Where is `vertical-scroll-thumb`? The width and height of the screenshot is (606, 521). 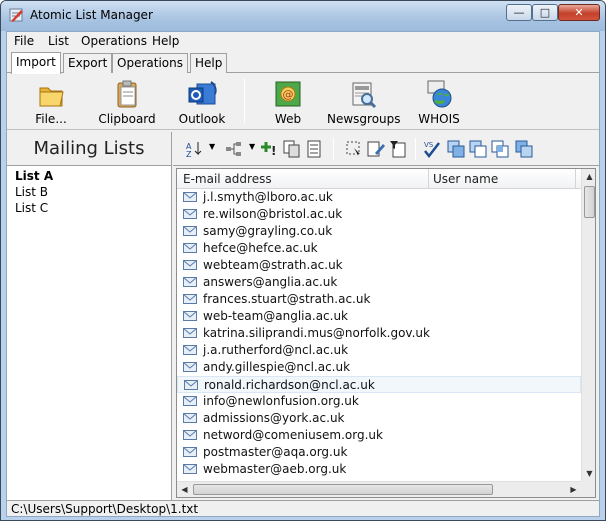
vertical-scroll-thumb is located at coordinates (589, 202).